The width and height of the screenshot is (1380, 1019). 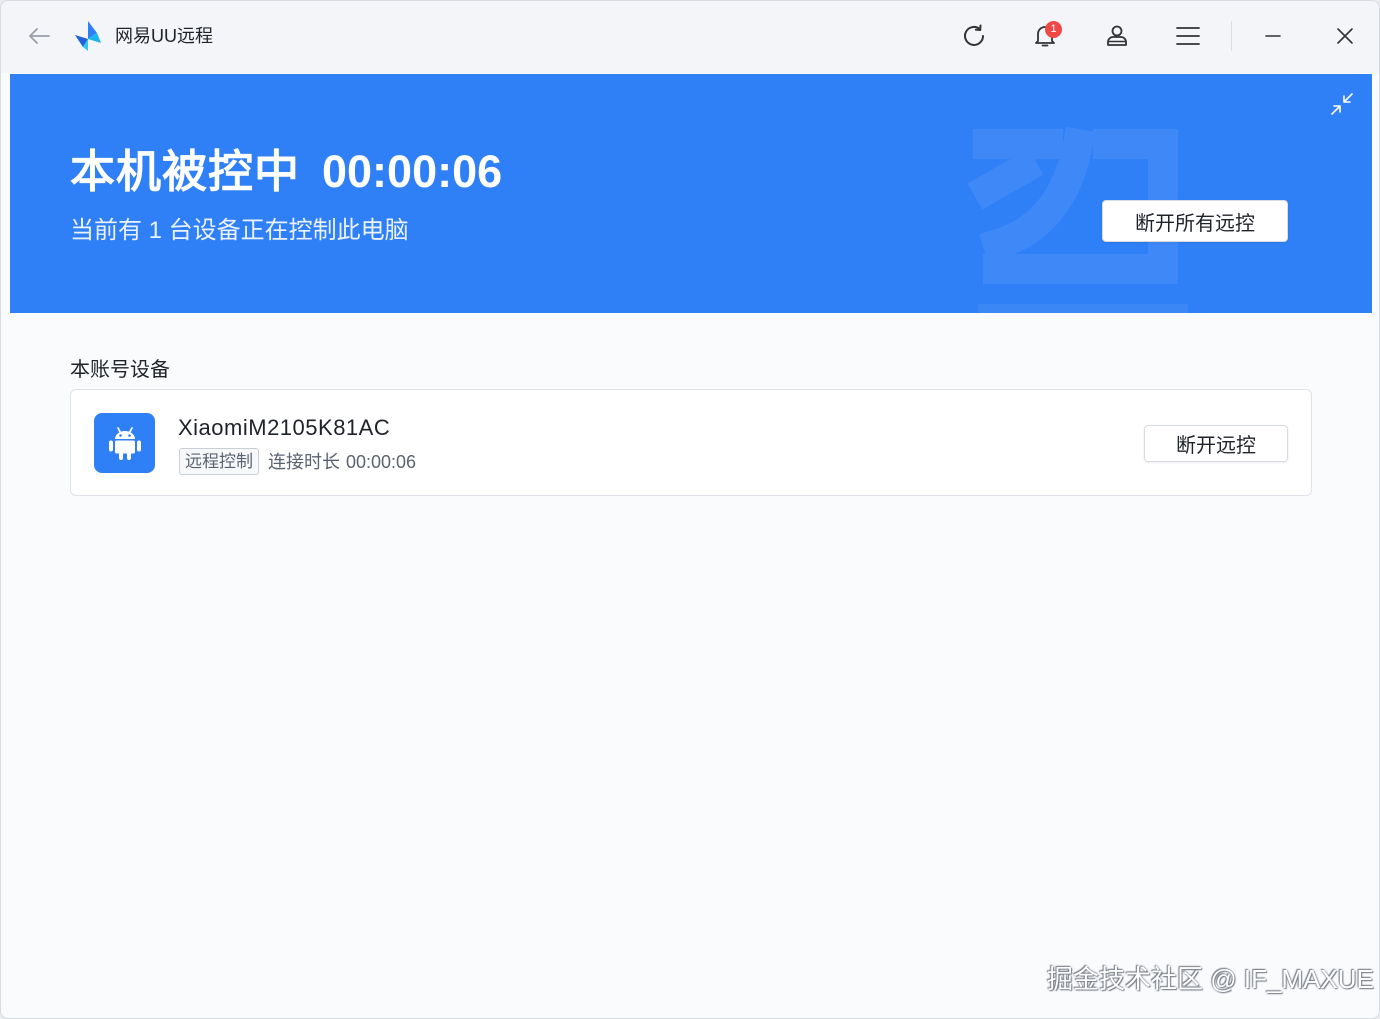 I want to click on status-title: 本机被控中, so click(x=185, y=171).